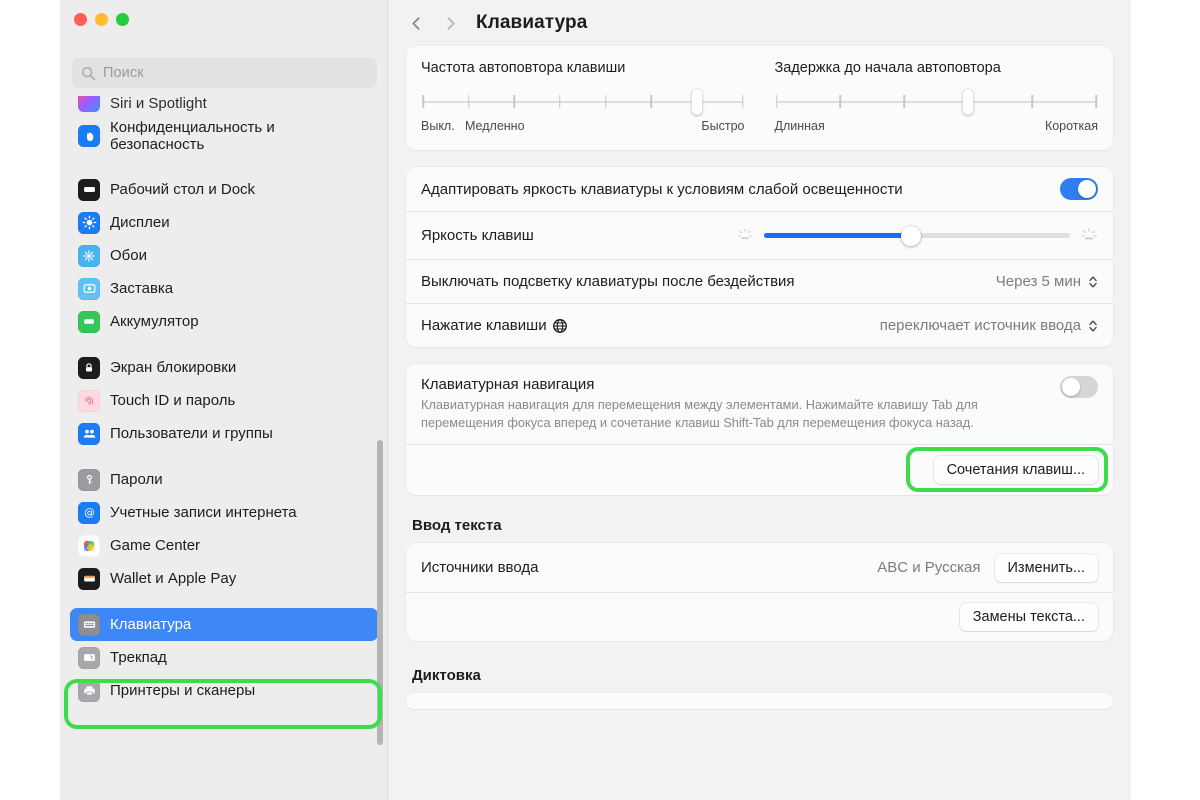 Image resolution: width=1200 pixels, height=800 pixels. What do you see at coordinates (1089, 236) in the screenshot?
I see `brightness-high-icon` at bounding box center [1089, 236].